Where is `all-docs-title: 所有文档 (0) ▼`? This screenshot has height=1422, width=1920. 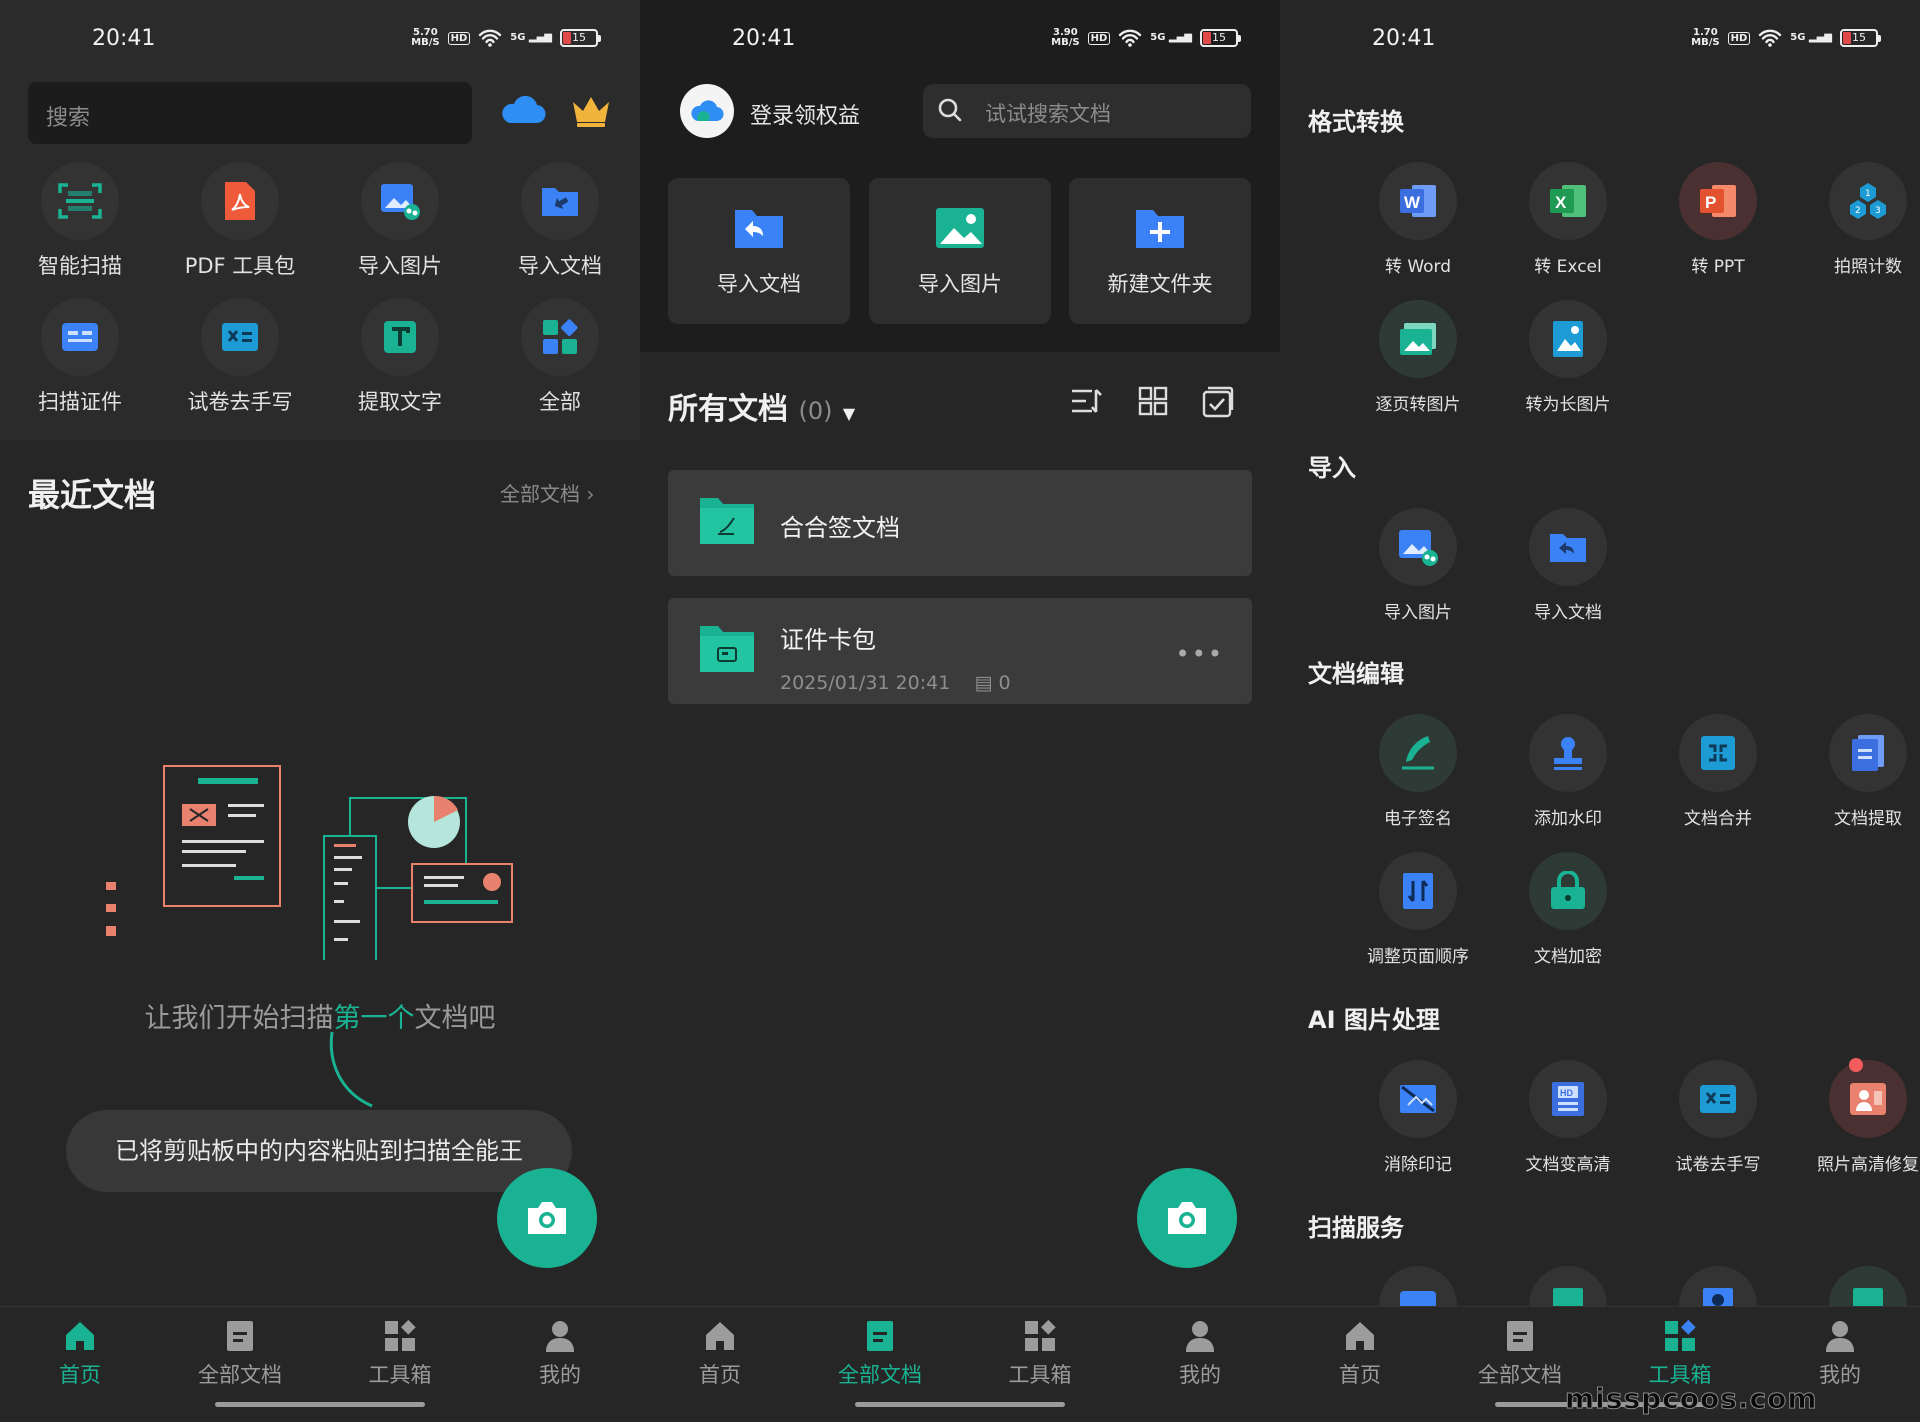 all-docs-title: 所有文档 (0) ▼ is located at coordinates (761, 406).